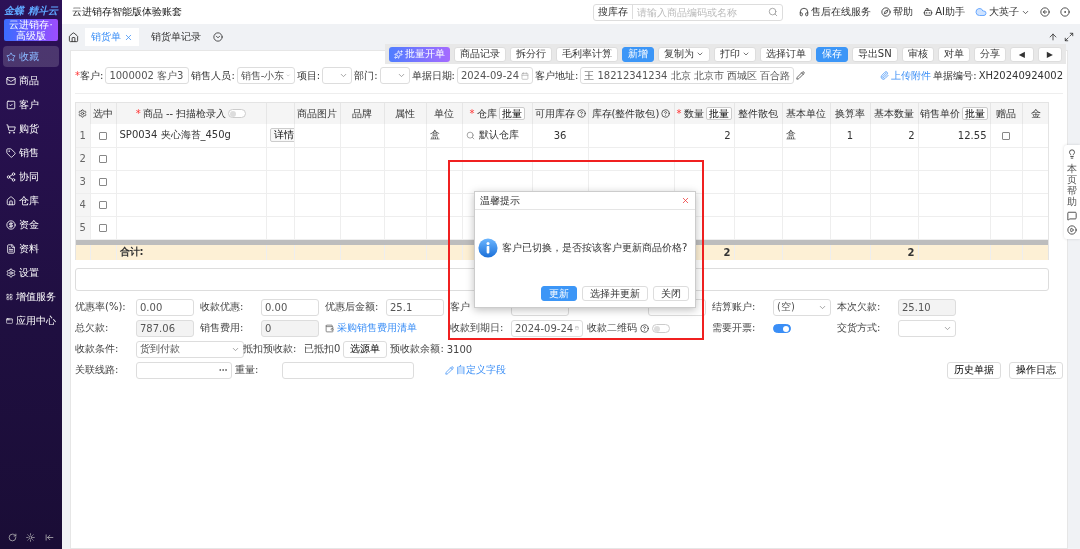 The height and width of the screenshot is (549, 1080). What do you see at coordinates (12, 537) in the screenshot?
I see `refresh-icon` at bounding box center [12, 537].